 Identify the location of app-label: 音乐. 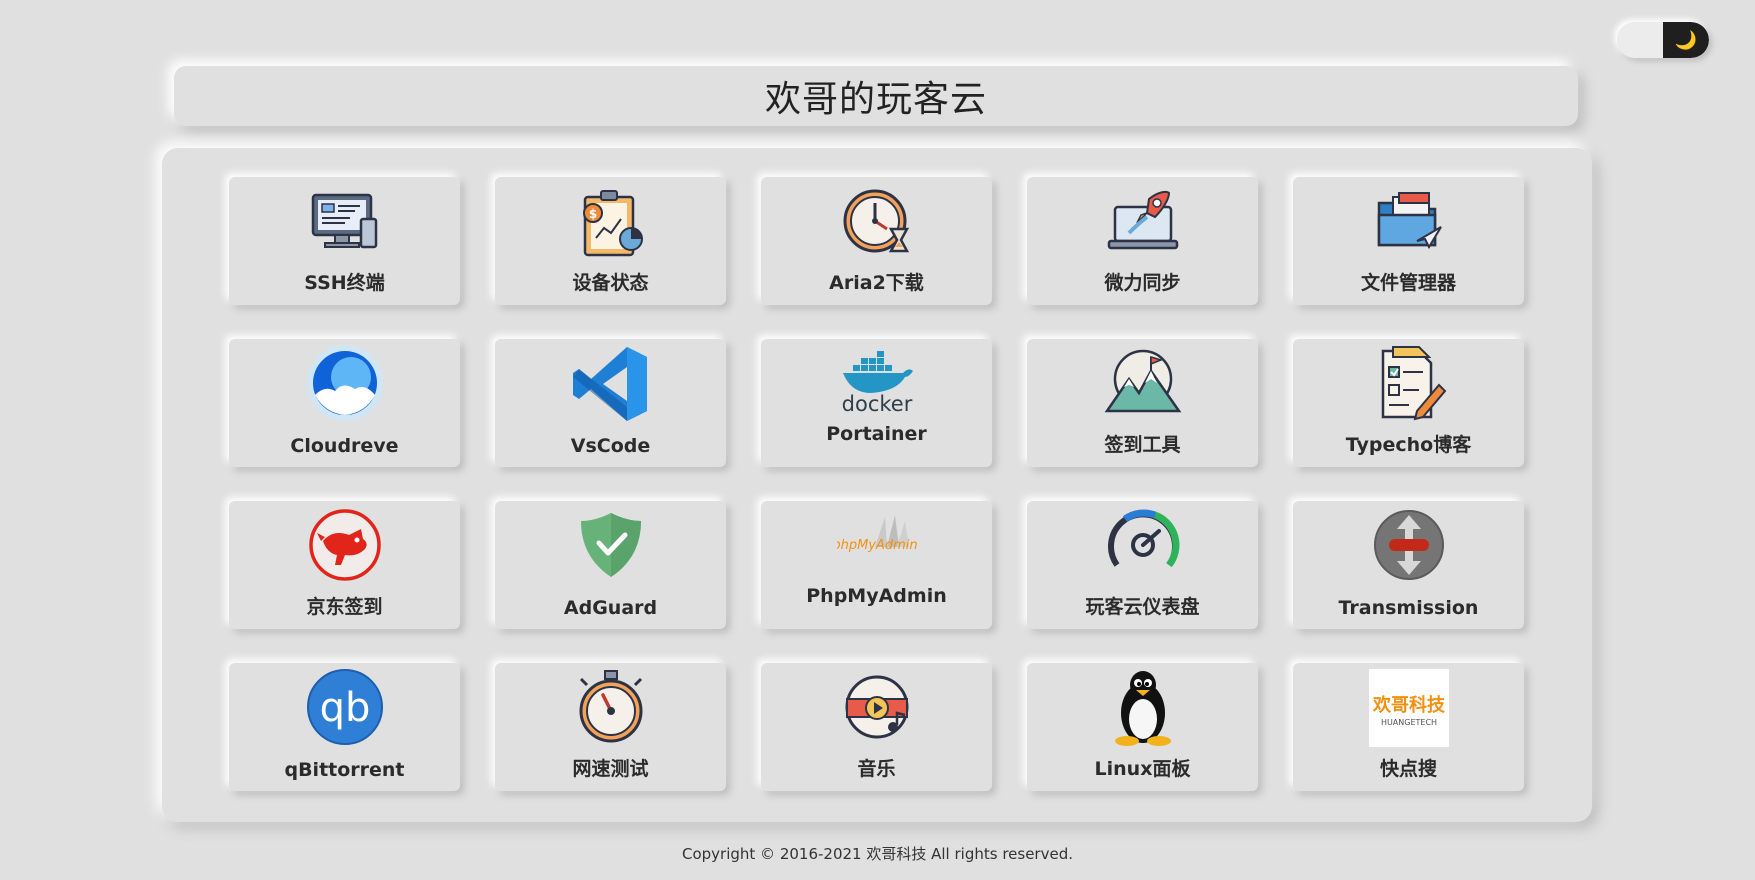
(876, 769).